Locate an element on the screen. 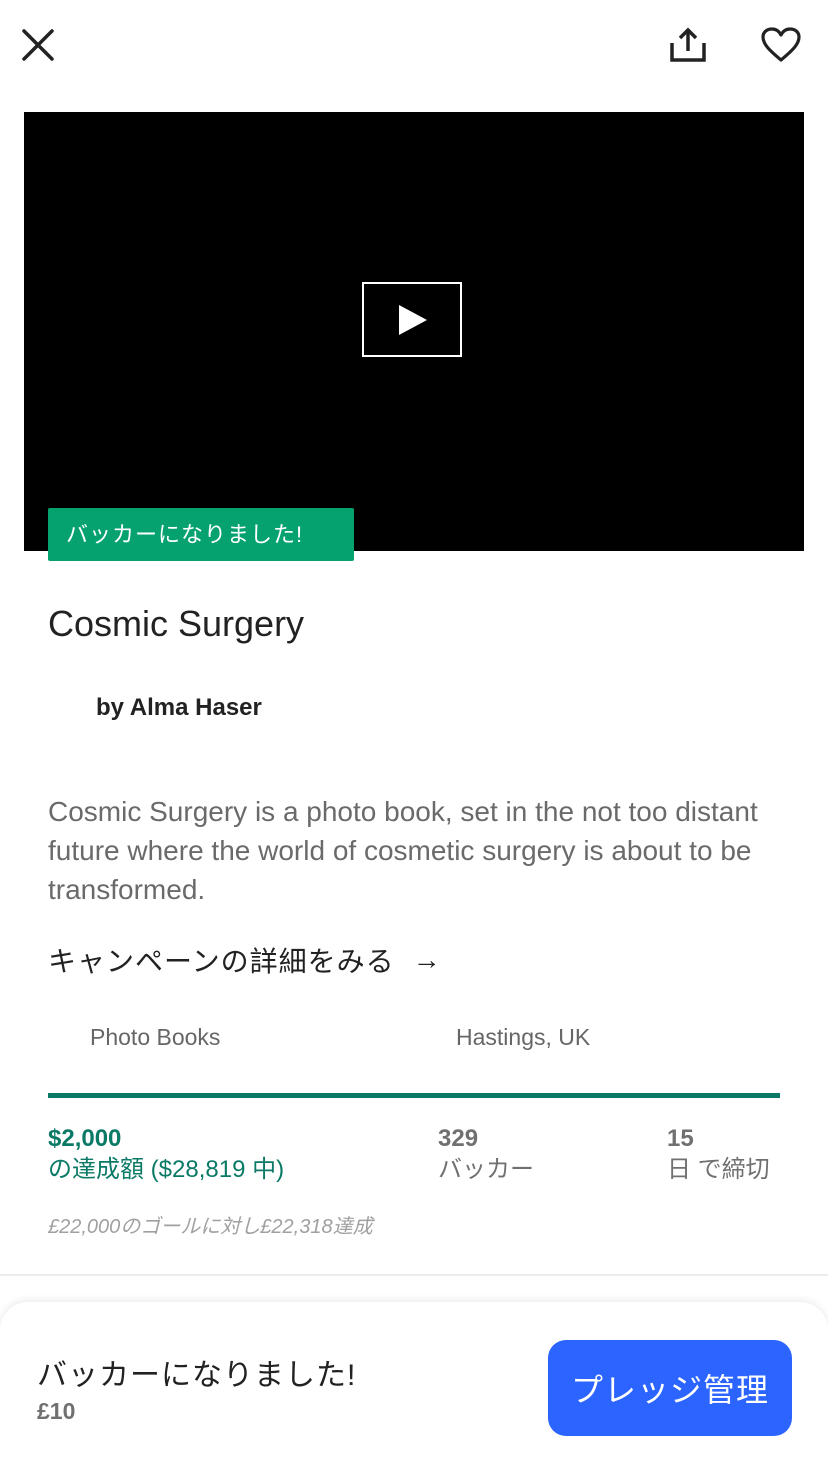 This screenshot has width=828, height=1472. campaign-details-link: キャンペーンの詳細をみる → is located at coordinates (245, 960).